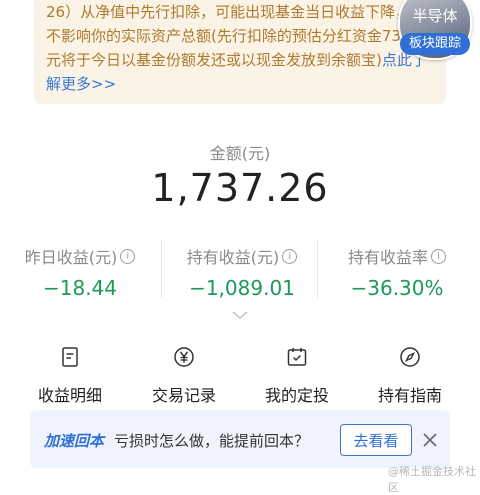 The height and width of the screenshot is (495, 480). I want to click on watermark: @稀土掘金技术社区, so click(432, 479).